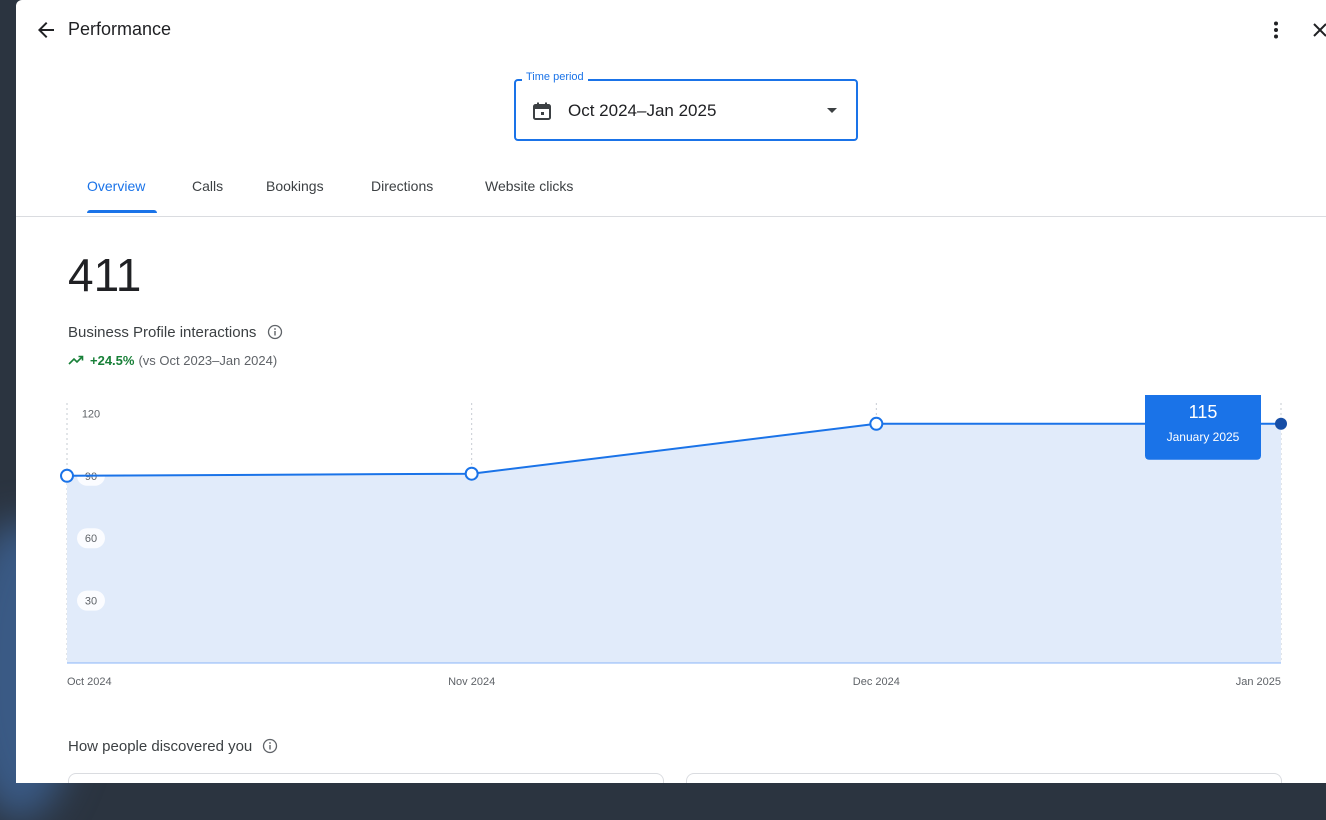 This screenshot has height=820, width=1326. I want to click on discover-heading-text: How people discovered you, so click(160, 746).